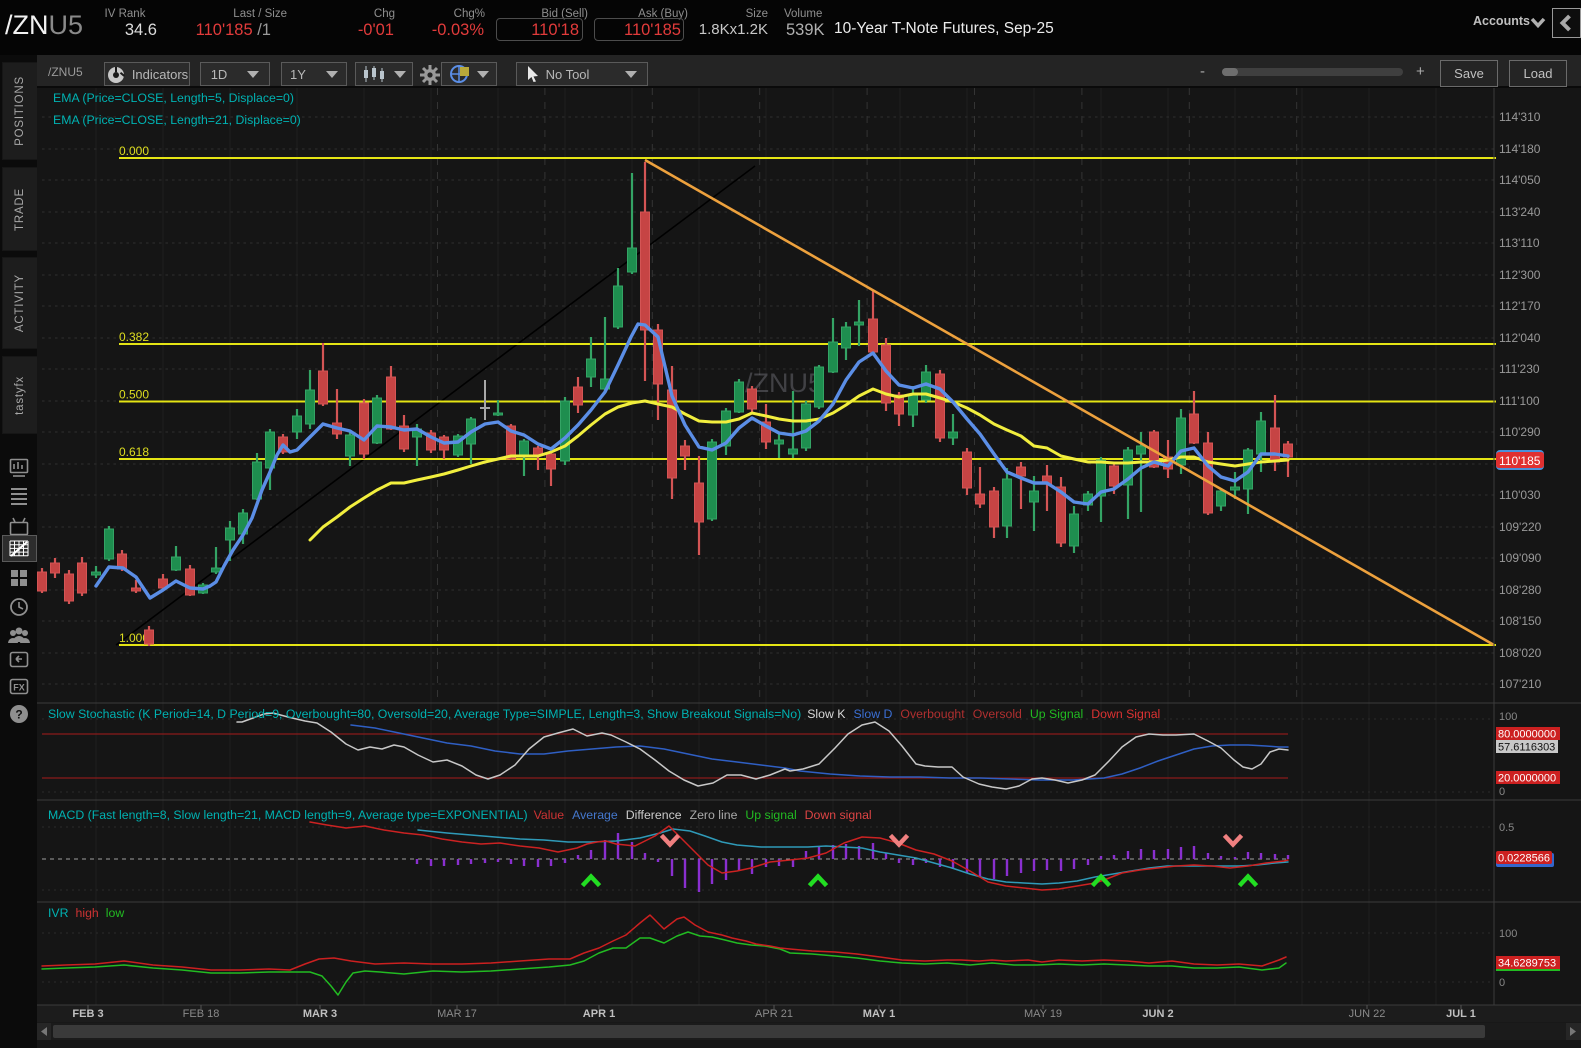 This screenshot has height=1048, width=1581. Describe the element at coordinates (1520, 558) in the screenshot. I see `svg-text: 109'090` at that location.